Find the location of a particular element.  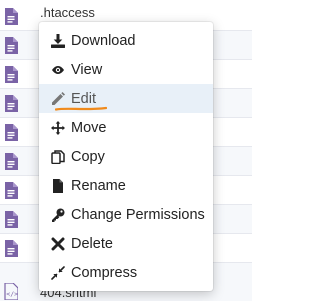

menu-item-label: Move is located at coordinates (89, 127).